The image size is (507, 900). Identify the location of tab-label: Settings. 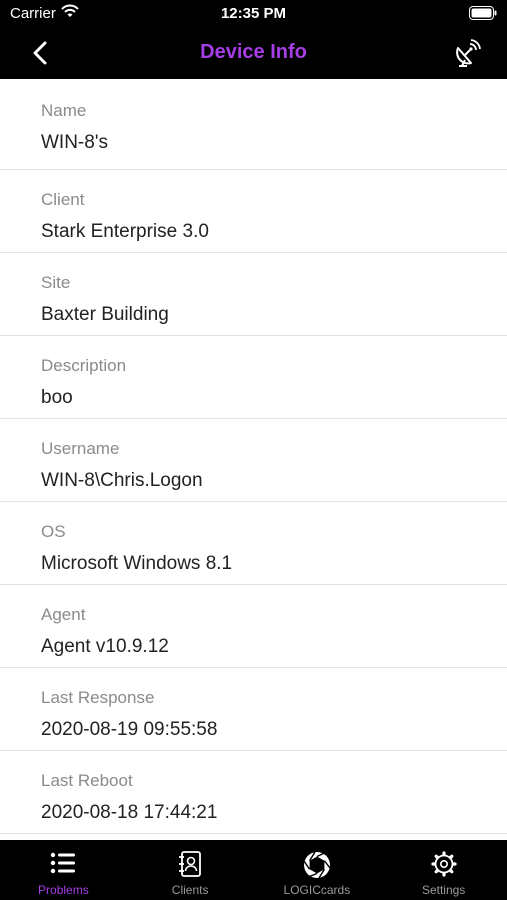
(443, 890).